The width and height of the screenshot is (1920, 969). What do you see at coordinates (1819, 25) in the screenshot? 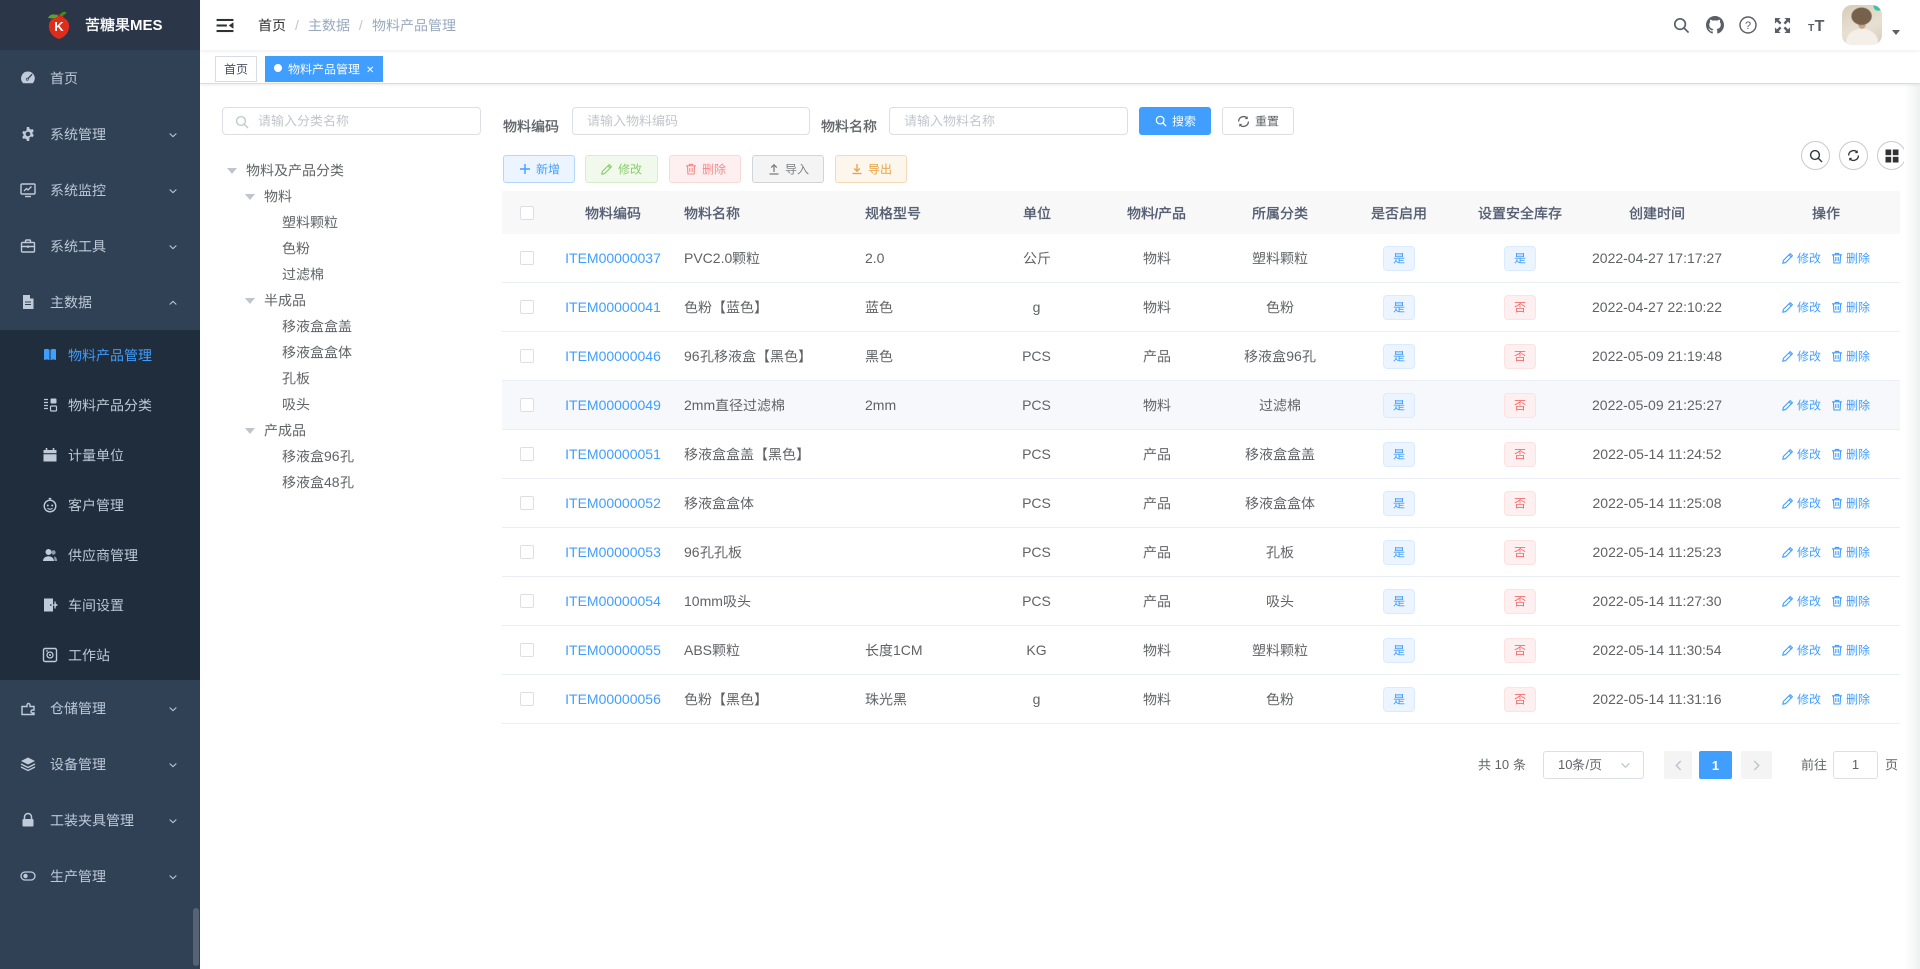
I see `svg-text: T` at bounding box center [1819, 25].